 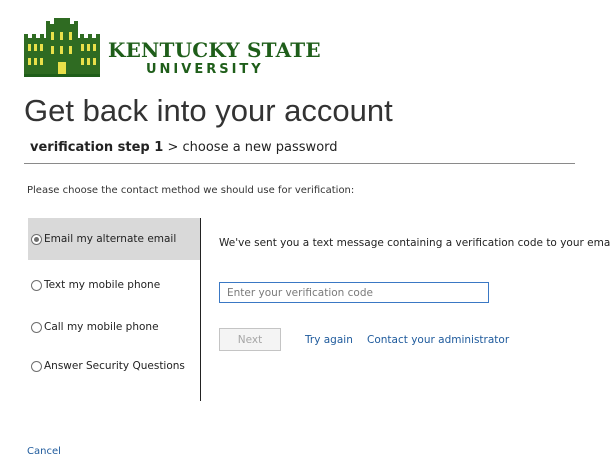 I want to click on method-label: Email my alternate email, so click(x=110, y=239).